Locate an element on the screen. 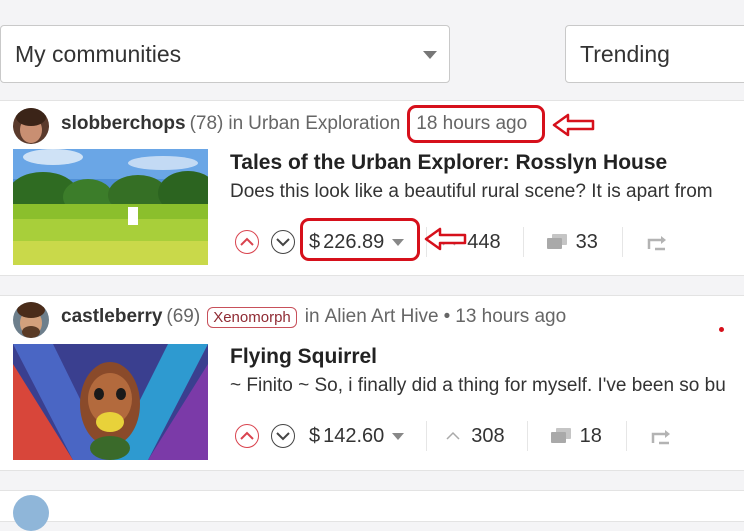  post-actions: $ 142.60 308 18 is located at coordinates (454, 436).